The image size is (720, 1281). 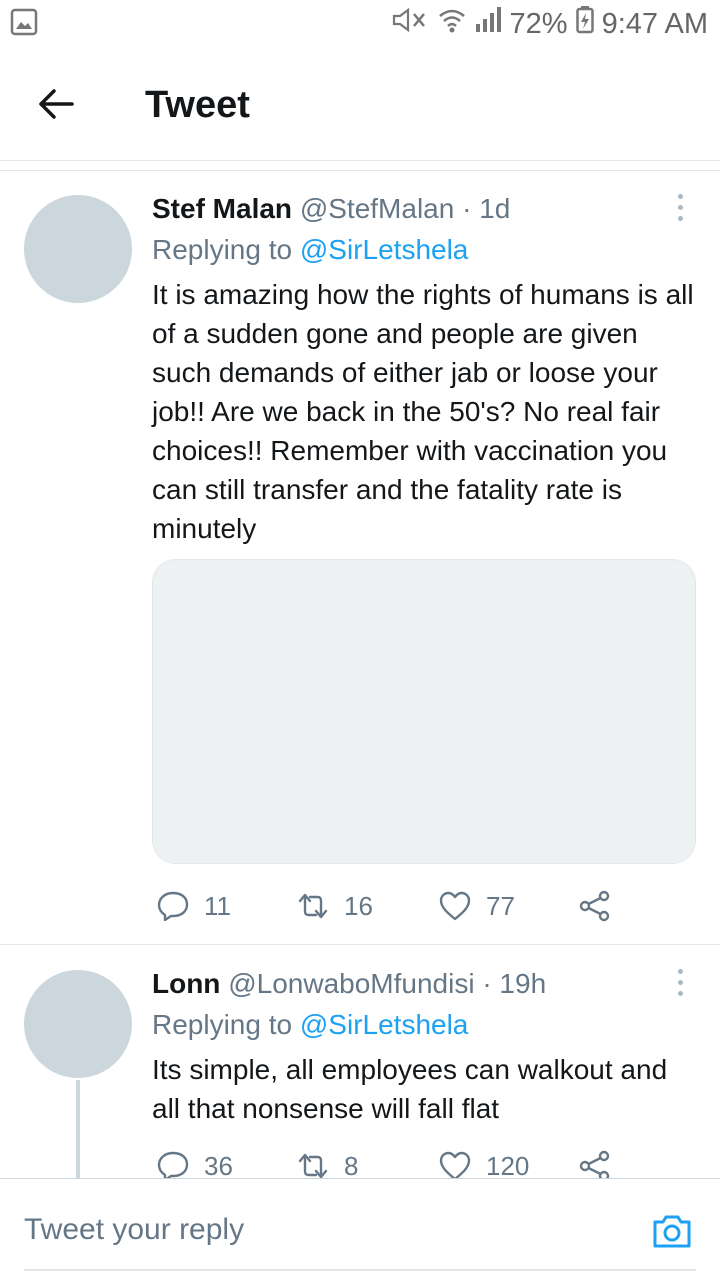 What do you see at coordinates (410, 24) in the screenshot?
I see `mute-icon` at bounding box center [410, 24].